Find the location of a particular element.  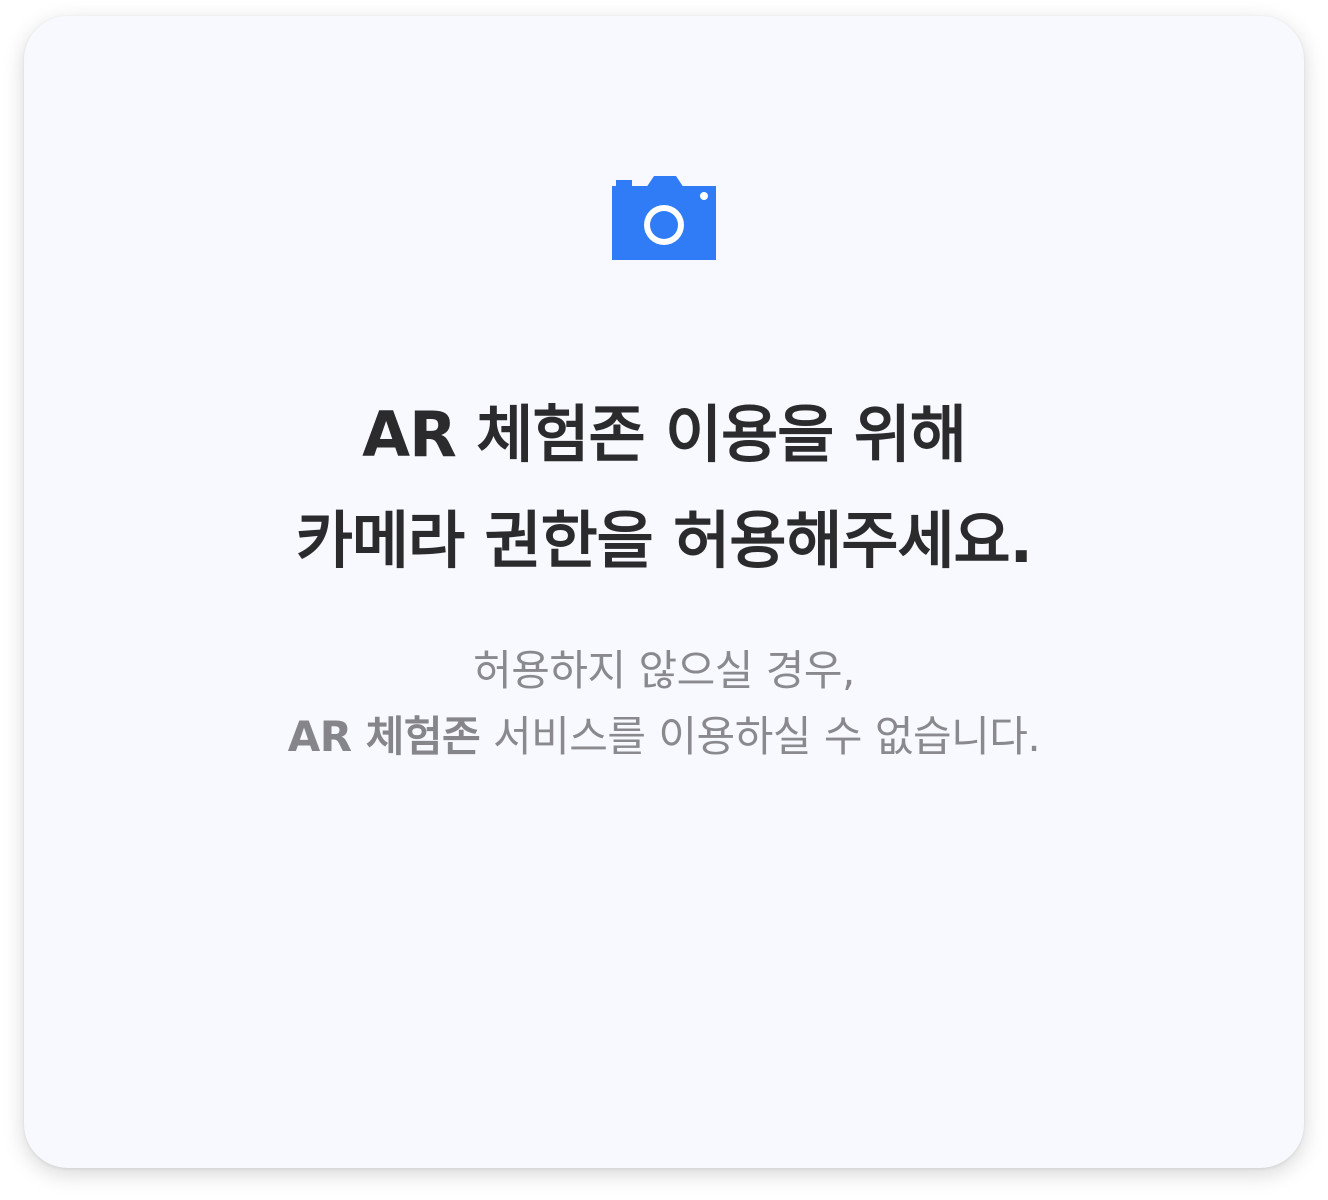

description: 허용하지 않으실 경우, AR 체험존 서비스를 이용하실 수 없습니다. is located at coordinates (664, 704).